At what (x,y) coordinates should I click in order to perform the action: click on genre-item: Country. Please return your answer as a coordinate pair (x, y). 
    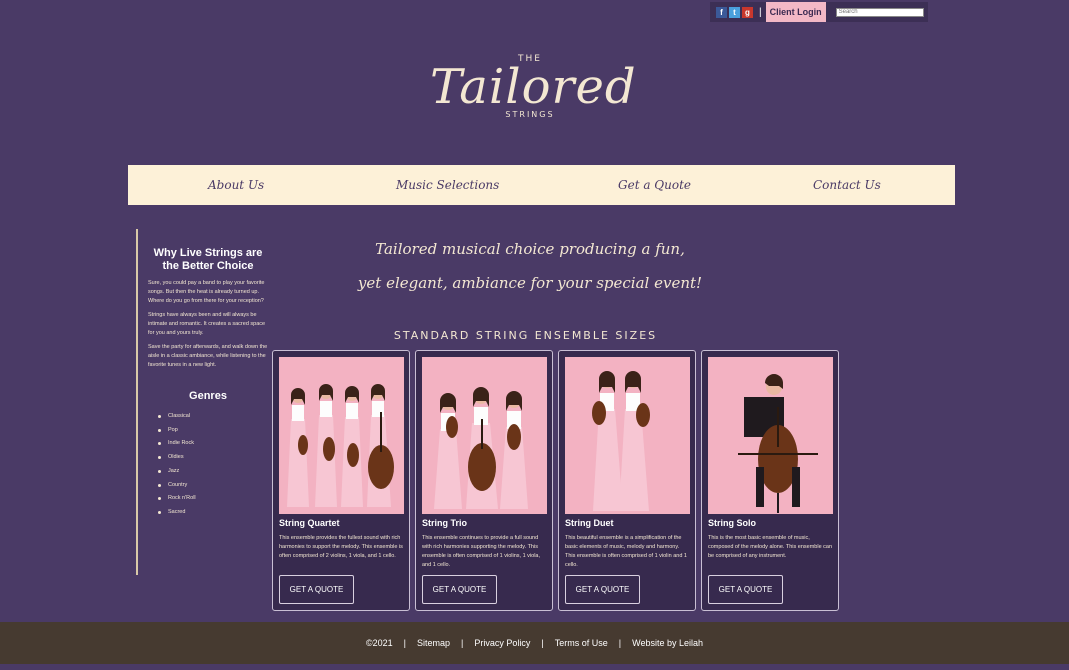
    Looking at the image, I should click on (213, 486).